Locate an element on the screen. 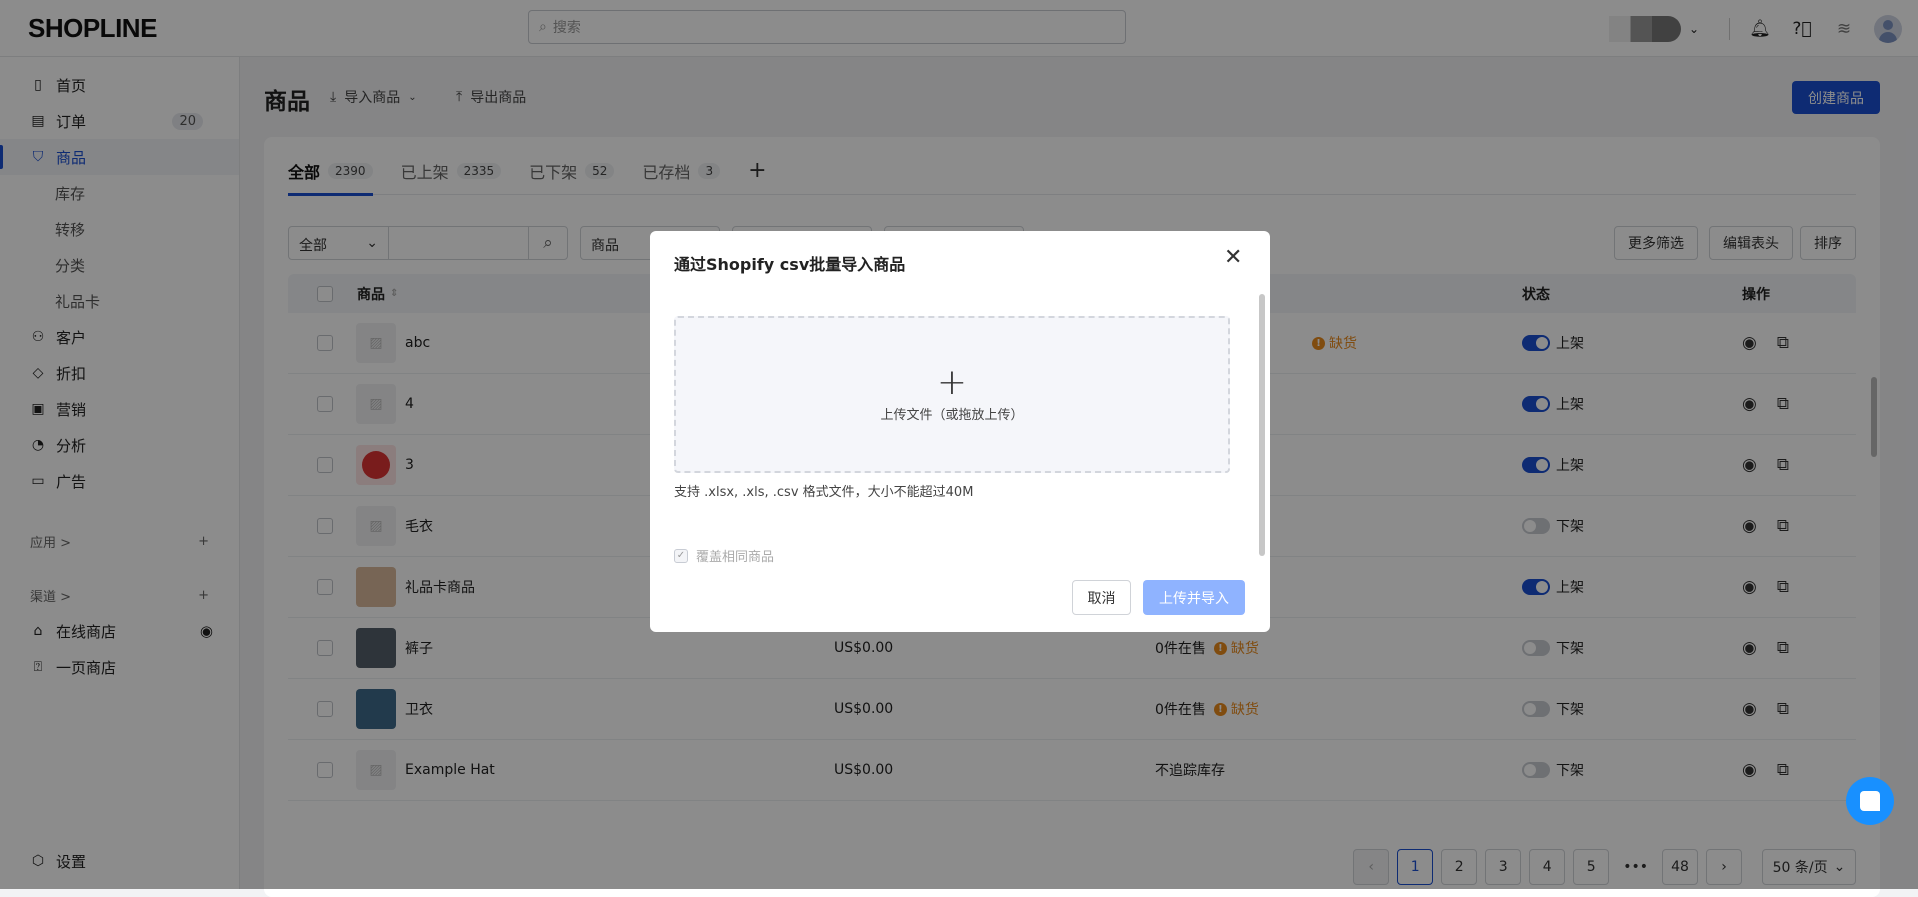  overwrite-checkbox: ✓ 覆盖相同商品 is located at coordinates (724, 555).